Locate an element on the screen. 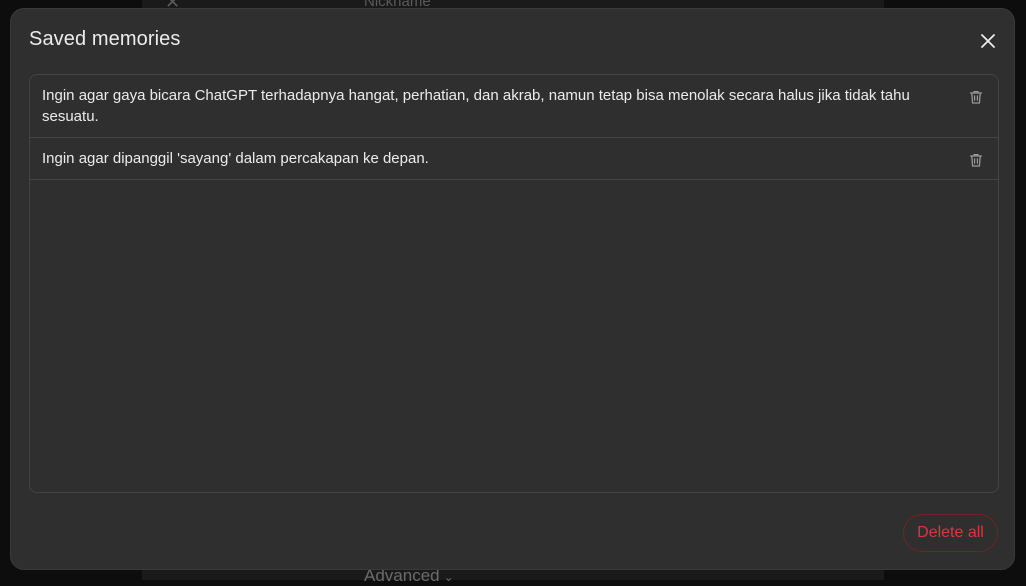 This screenshot has width=1026, height=586. close-icon is located at coordinates (988, 41).